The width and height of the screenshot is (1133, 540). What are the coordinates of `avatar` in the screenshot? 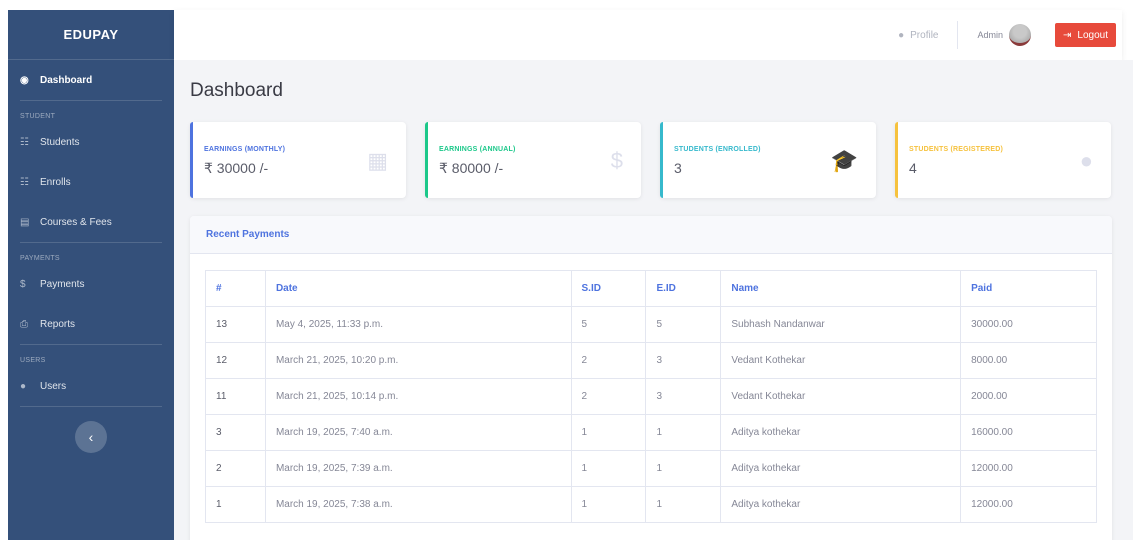 It's located at (1020, 35).